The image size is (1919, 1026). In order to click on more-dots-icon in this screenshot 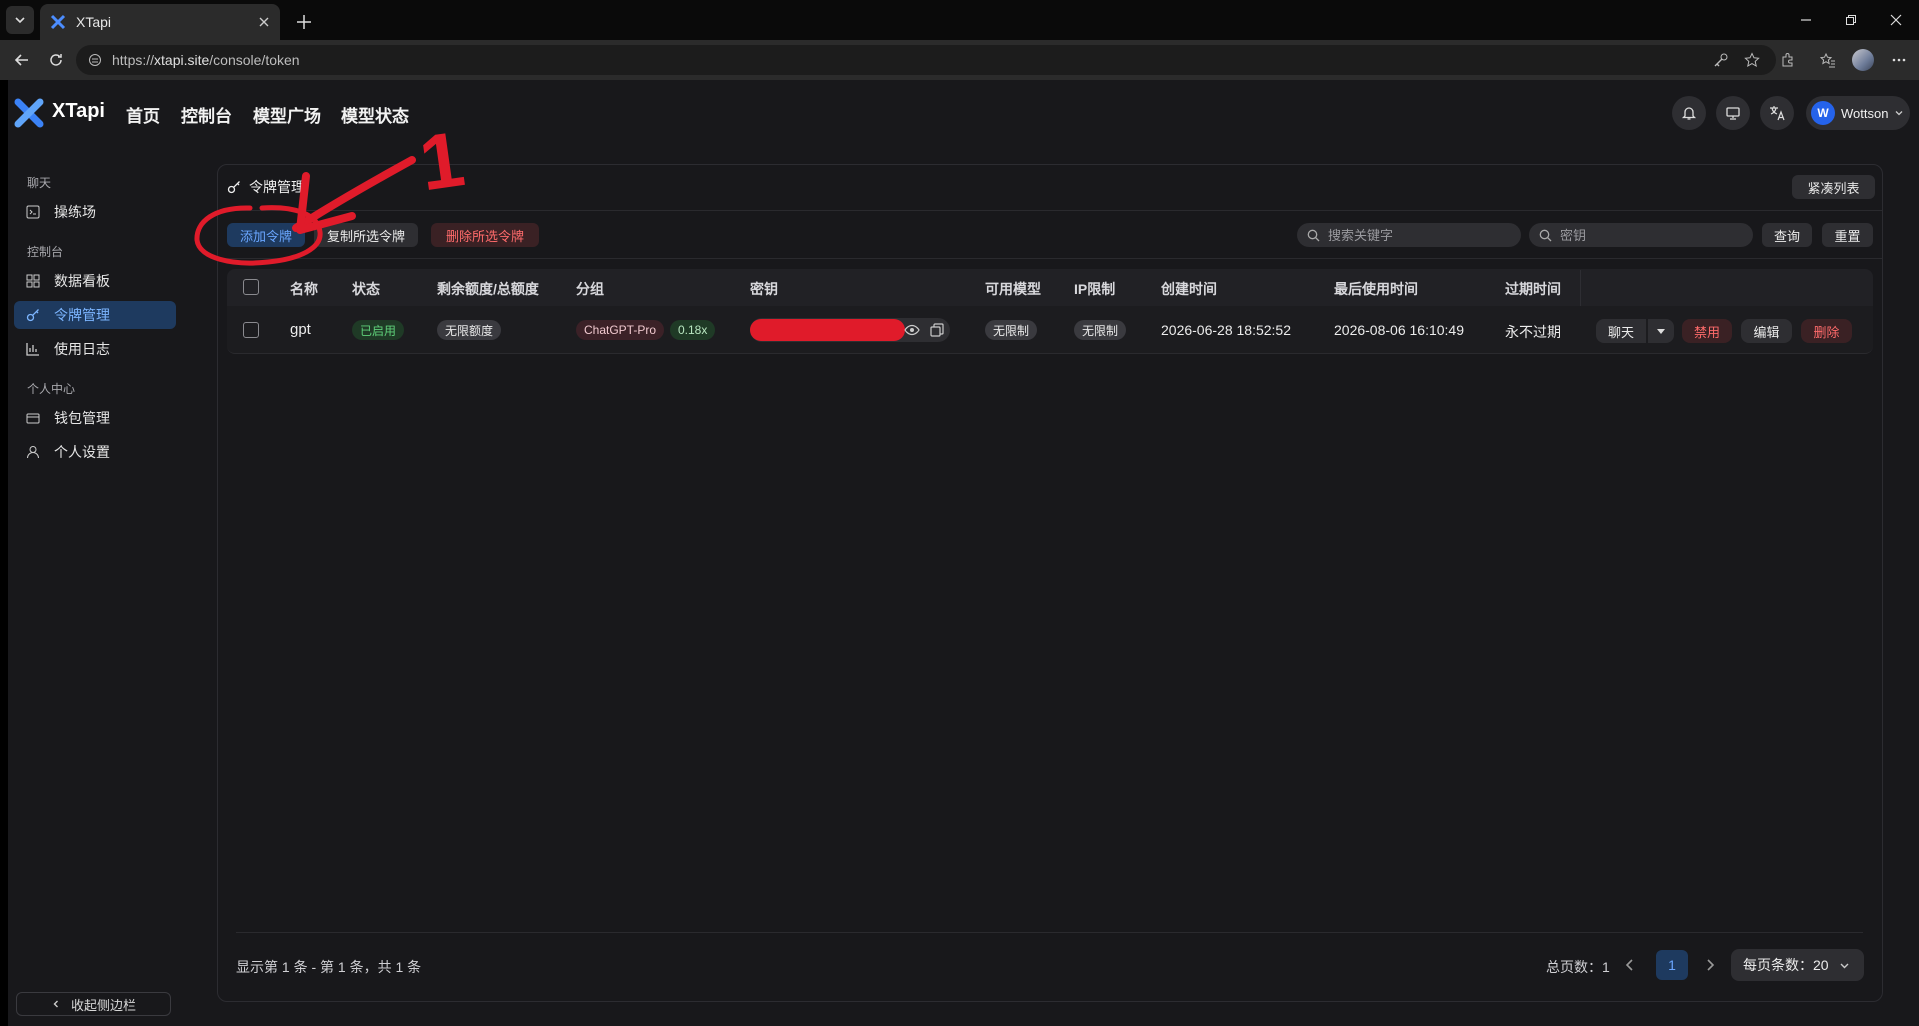, I will do `click(1899, 60)`.